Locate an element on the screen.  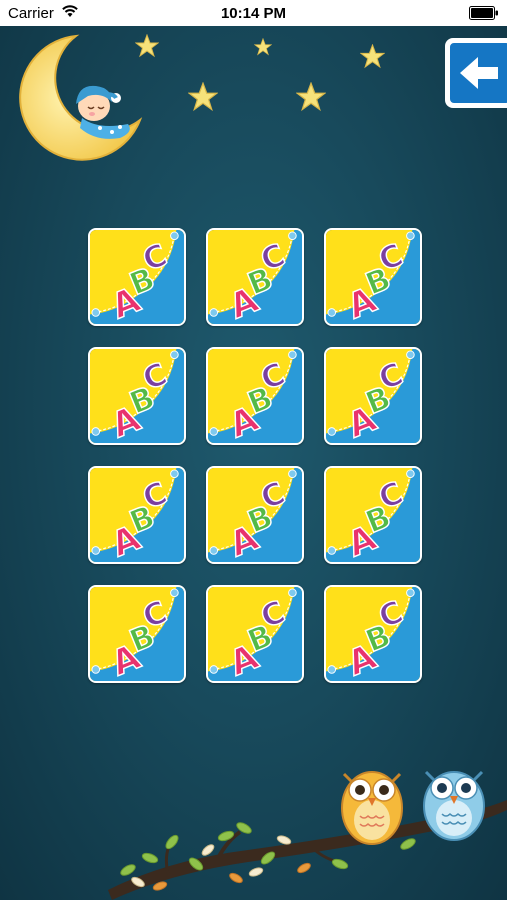
back-button is located at coordinates (476, 73).